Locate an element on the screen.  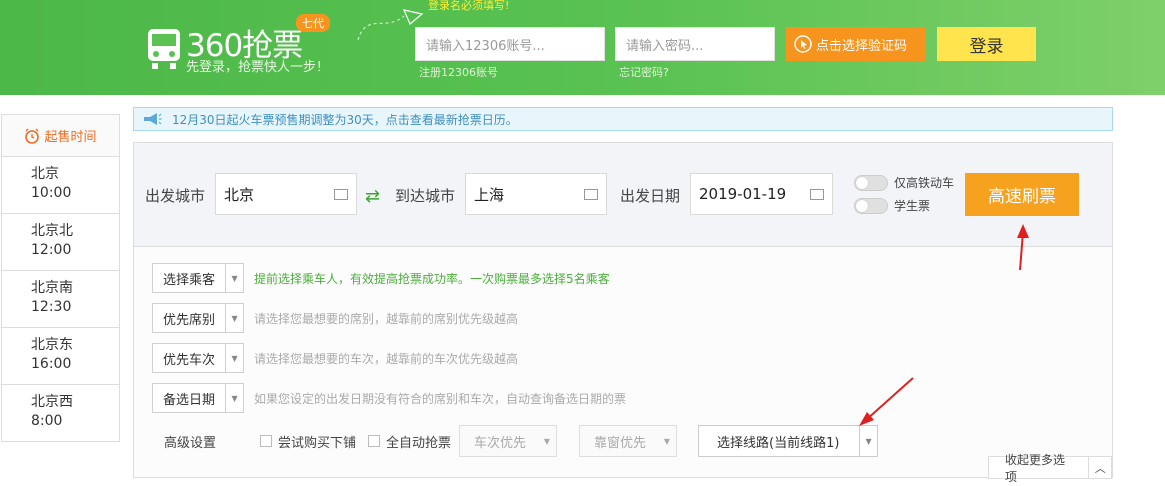
train-priority-select: 车次优先 ▼ is located at coordinates (508, 441).